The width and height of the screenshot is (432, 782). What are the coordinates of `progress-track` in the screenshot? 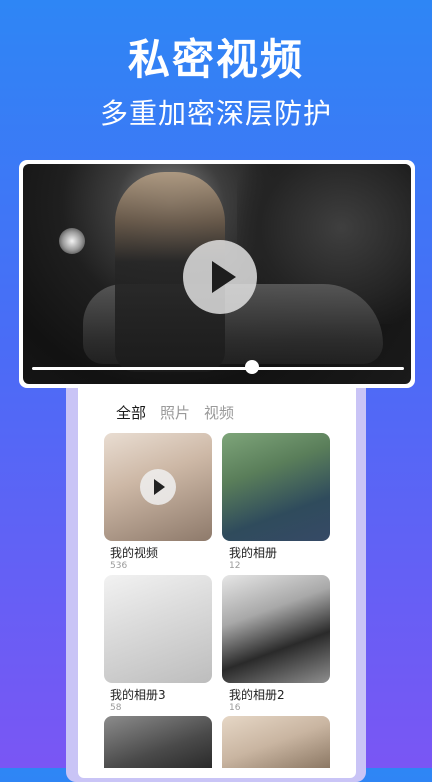 It's located at (218, 368).